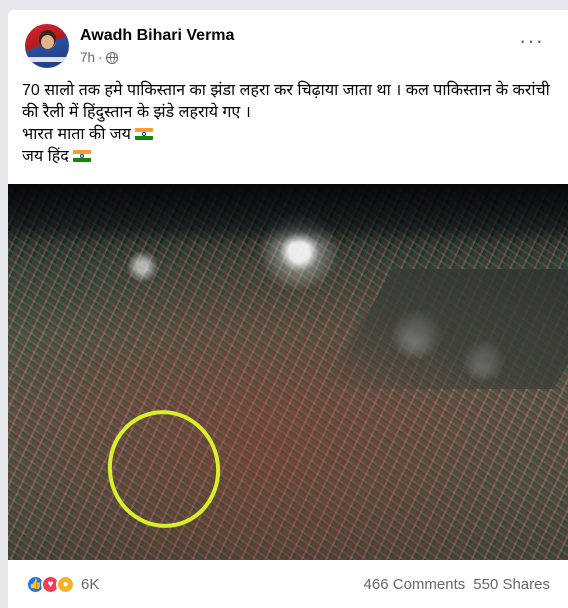 This screenshot has height=608, width=568. Describe the element at coordinates (511, 584) in the screenshot. I see `shares-count: 550 Shares` at that location.